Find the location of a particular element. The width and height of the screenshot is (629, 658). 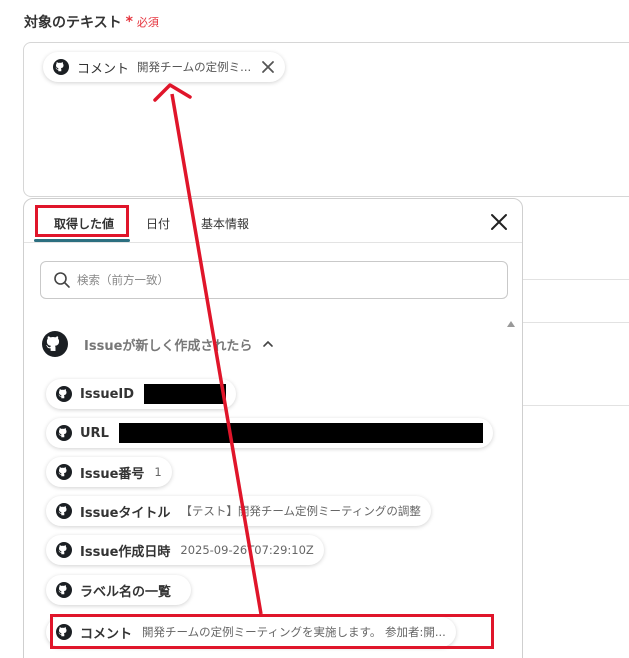

required-text: 必須 is located at coordinates (147, 22).